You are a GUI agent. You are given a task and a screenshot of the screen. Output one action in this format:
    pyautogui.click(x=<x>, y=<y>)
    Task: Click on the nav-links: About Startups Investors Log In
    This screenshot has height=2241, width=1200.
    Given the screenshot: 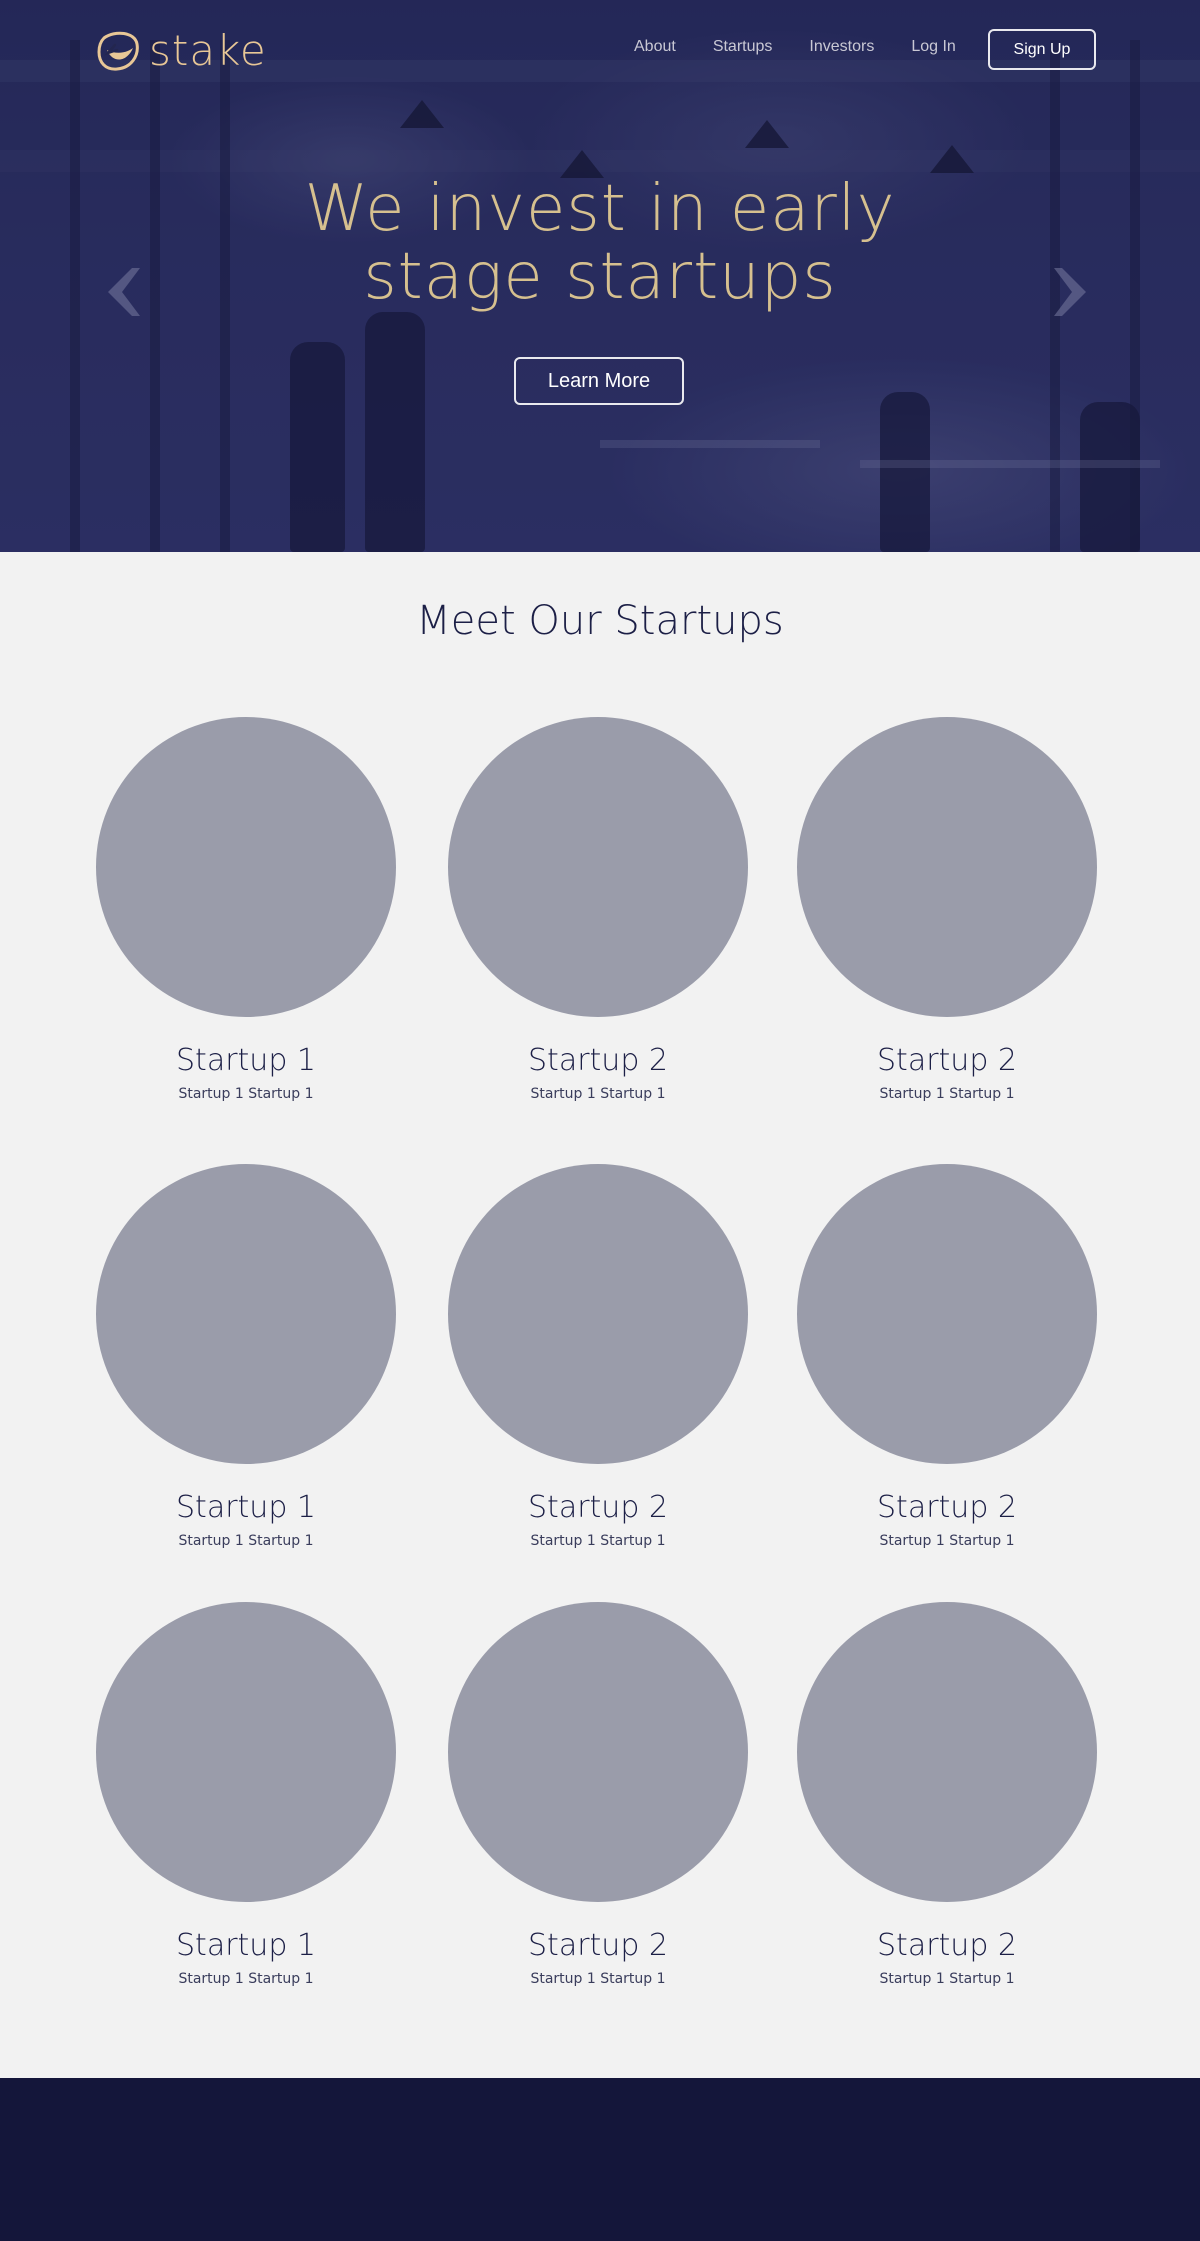 What is the action you would take?
    pyautogui.click(x=795, y=47)
    